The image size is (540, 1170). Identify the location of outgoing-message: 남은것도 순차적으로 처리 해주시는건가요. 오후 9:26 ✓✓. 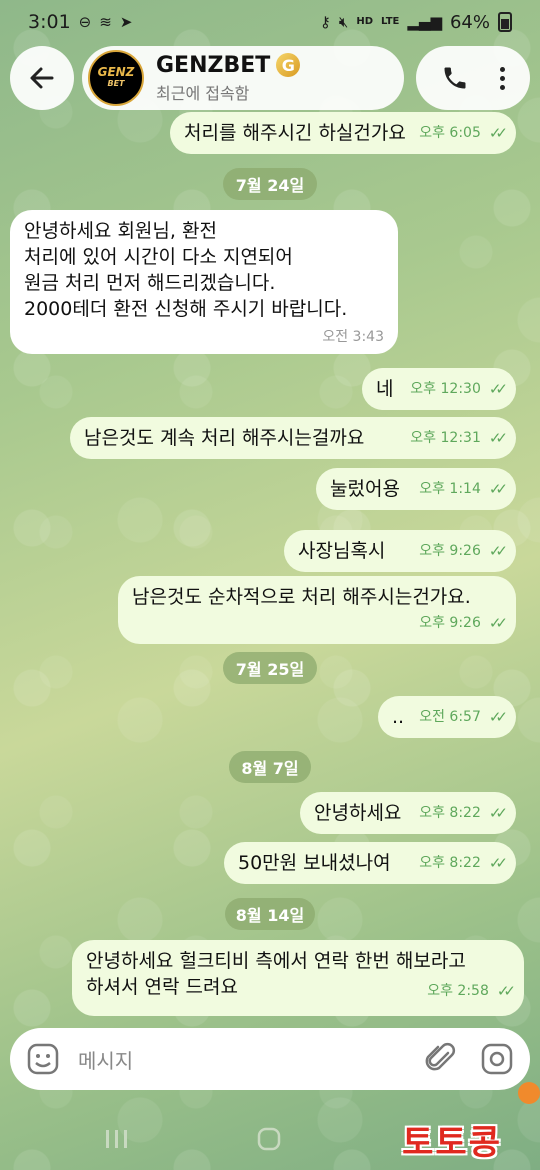
(317, 610).